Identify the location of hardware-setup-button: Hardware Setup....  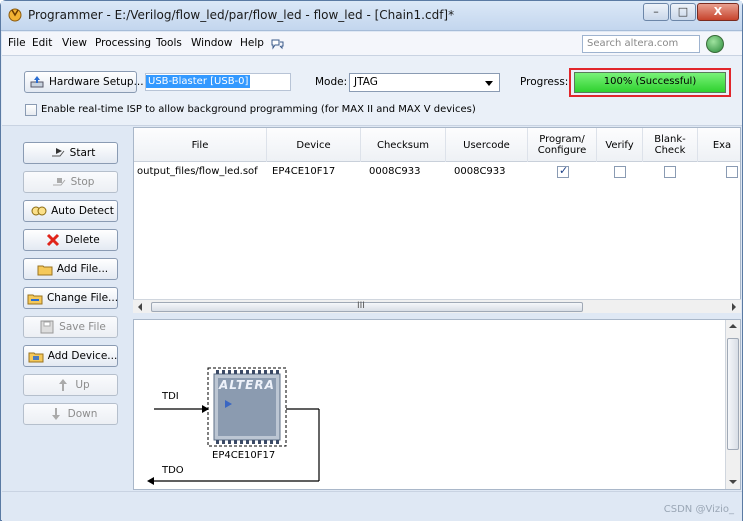
(84, 82).